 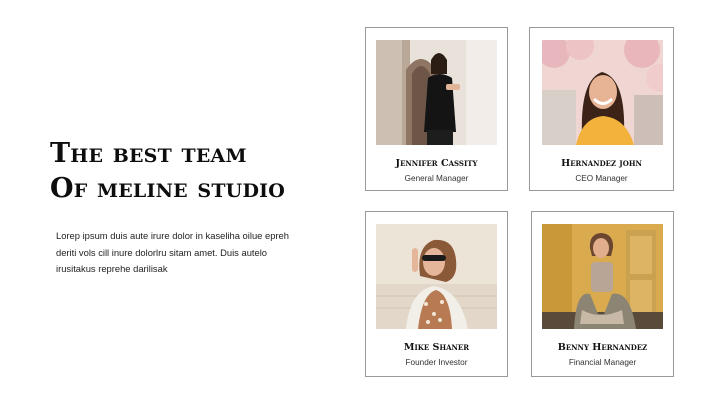 What do you see at coordinates (602, 347) in the screenshot?
I see `team-member-name-4: Benny Hernandez` at bounding box center [602, 347].